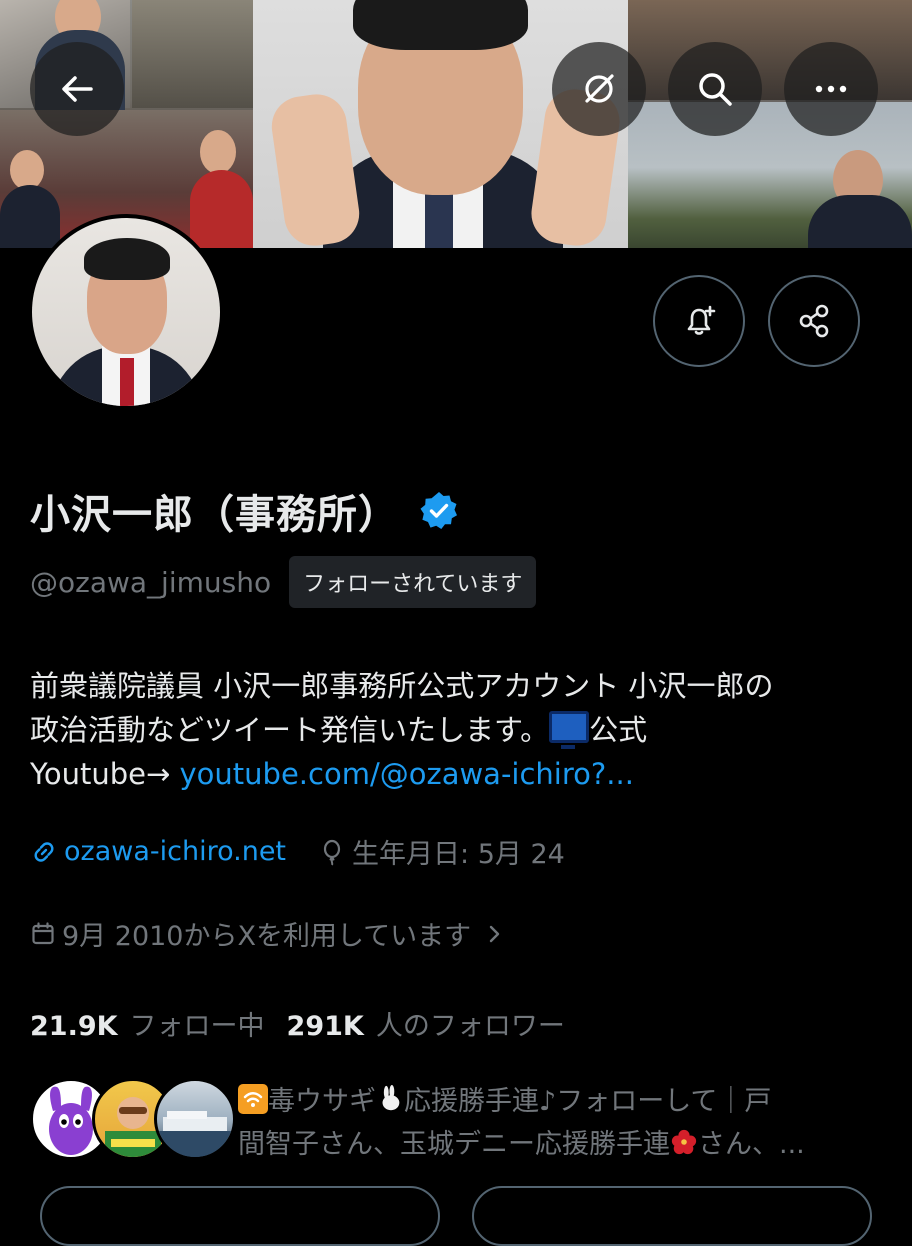 This screenshot has height=1246, width=912. Describe the element at coordinates (297, 851) in the screenshot. I see `profile-meta-row: ozawa-ichiro.net 生年月日: 5月 24` at that location.